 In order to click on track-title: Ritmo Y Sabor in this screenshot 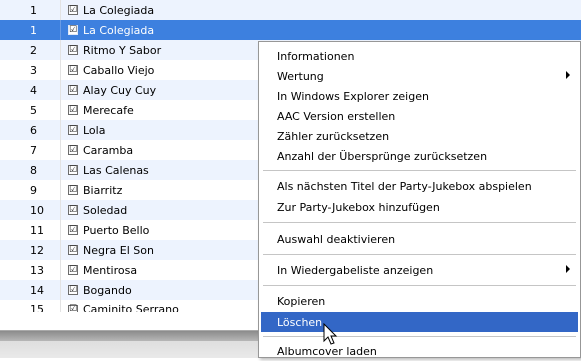, I will do `click(122, 50)`.